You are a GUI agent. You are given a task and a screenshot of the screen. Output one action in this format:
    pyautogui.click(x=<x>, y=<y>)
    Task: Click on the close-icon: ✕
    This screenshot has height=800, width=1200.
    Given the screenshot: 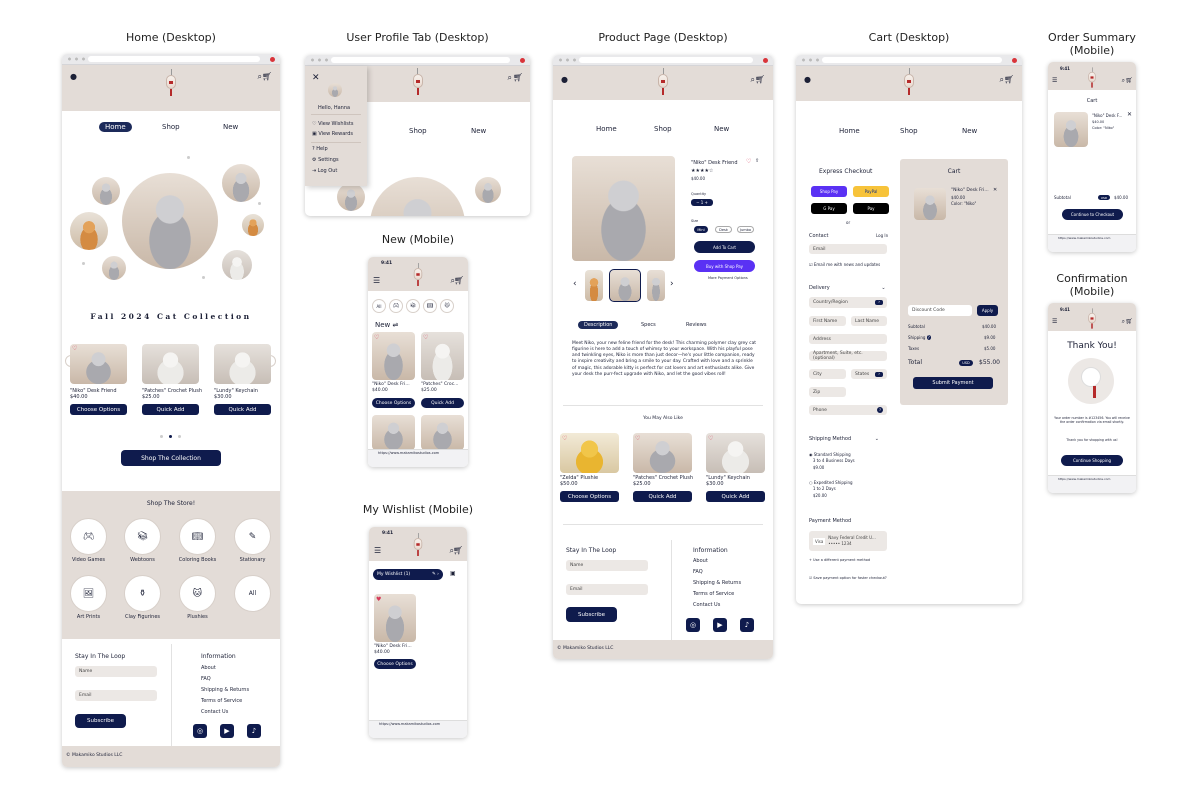 What is the action you would take?
    pyautogui.click(x=995, y=190)
    